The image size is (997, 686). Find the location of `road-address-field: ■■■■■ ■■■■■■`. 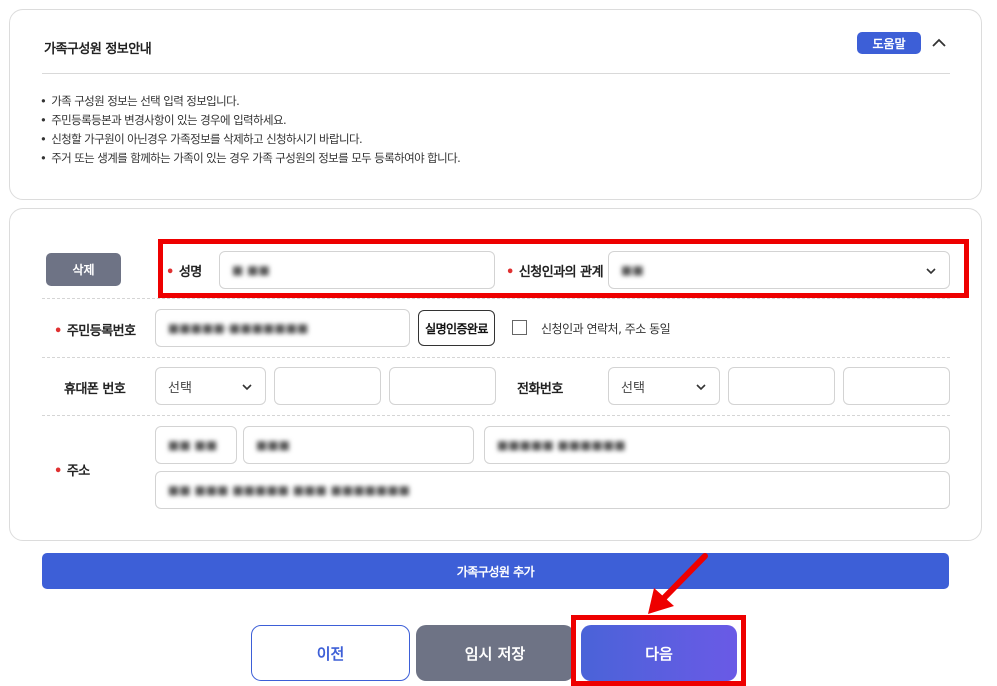

road-address-field: ■■■■■ ■■■■■■ is located at coordinates (717, 445).